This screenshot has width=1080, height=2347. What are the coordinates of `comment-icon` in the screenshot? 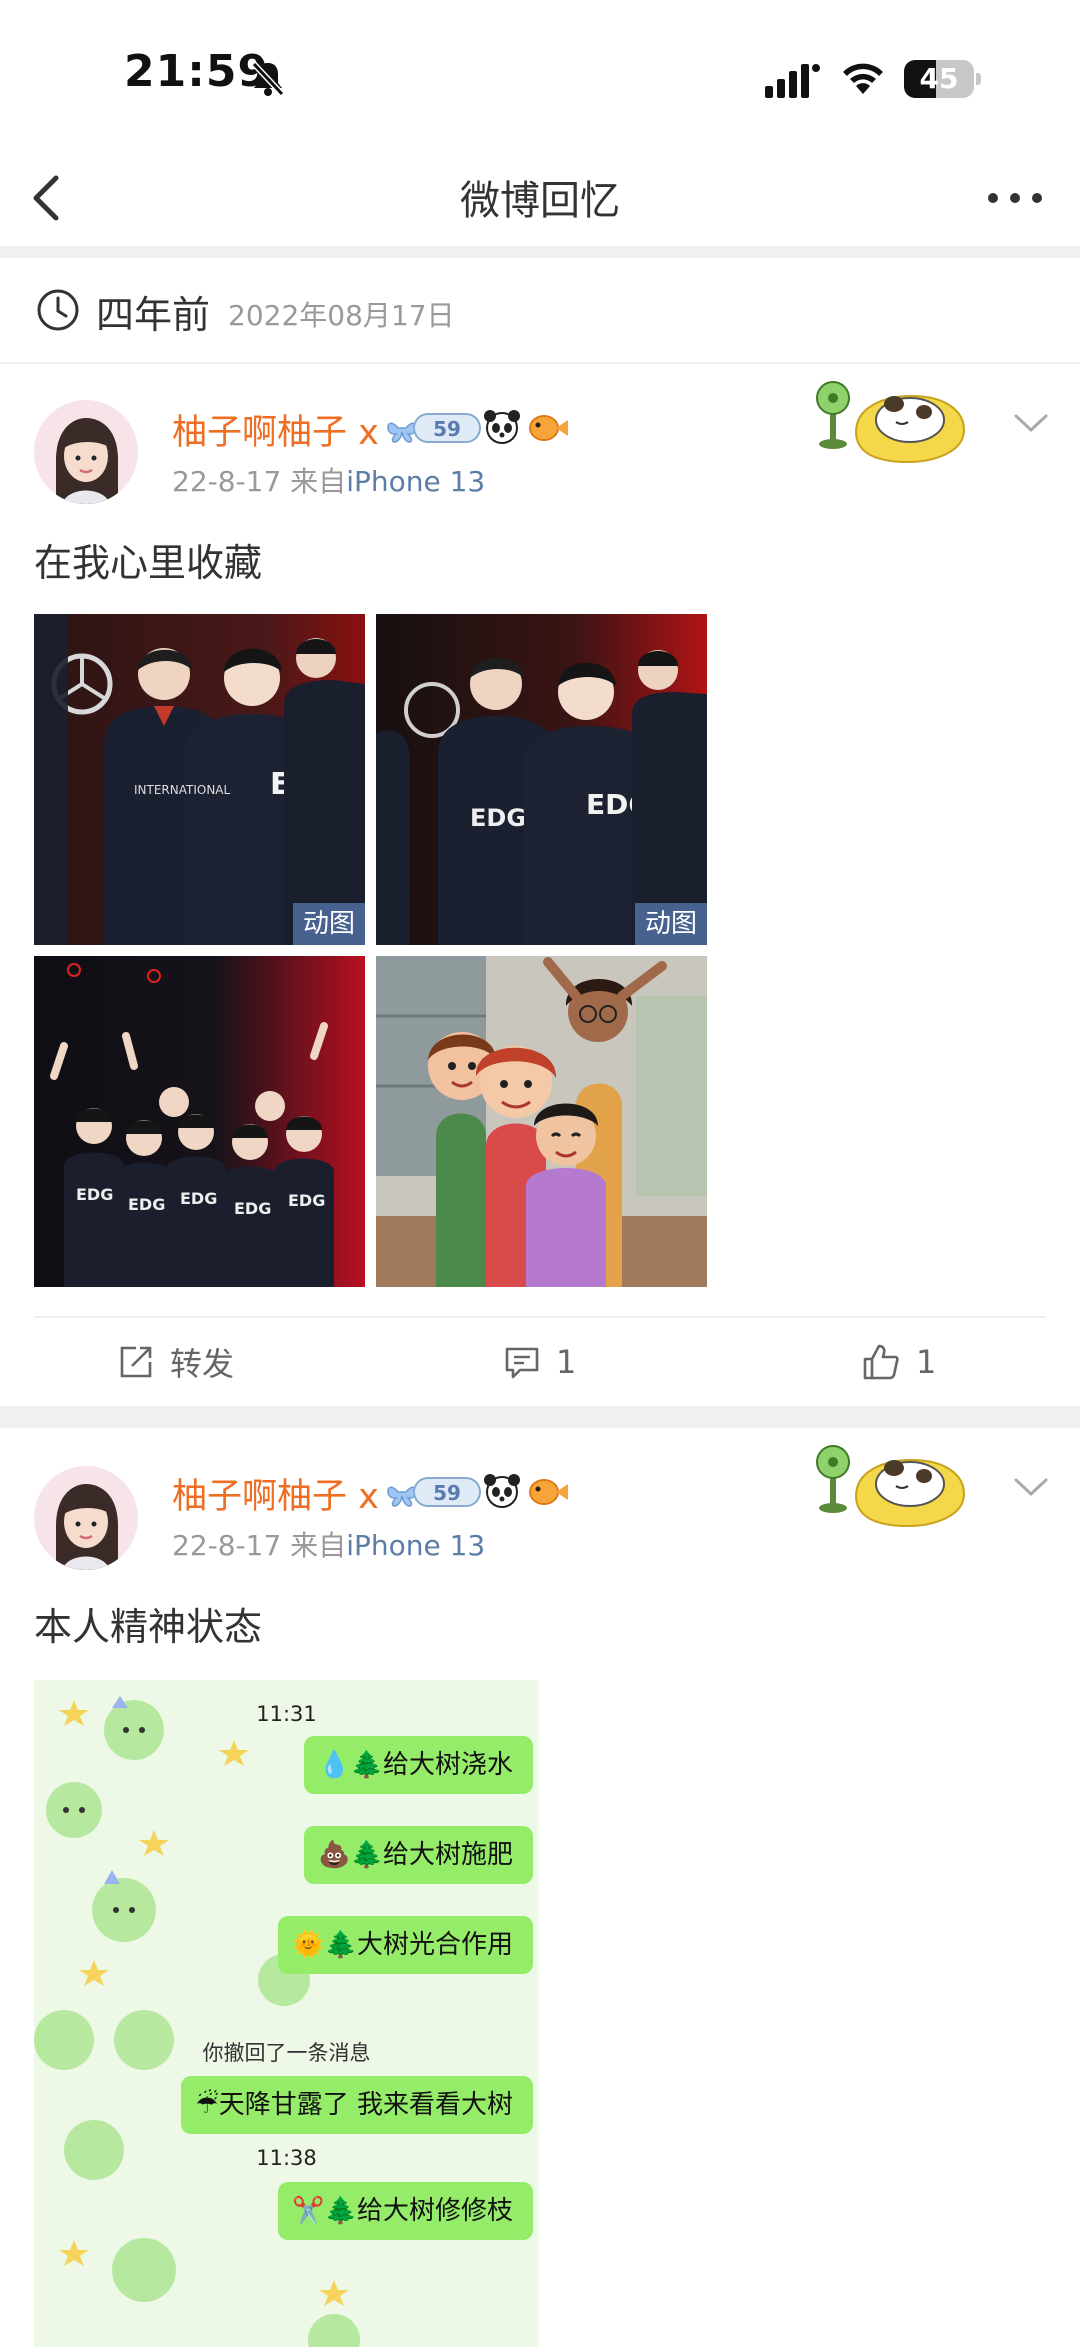 It's located at (522, 1363).